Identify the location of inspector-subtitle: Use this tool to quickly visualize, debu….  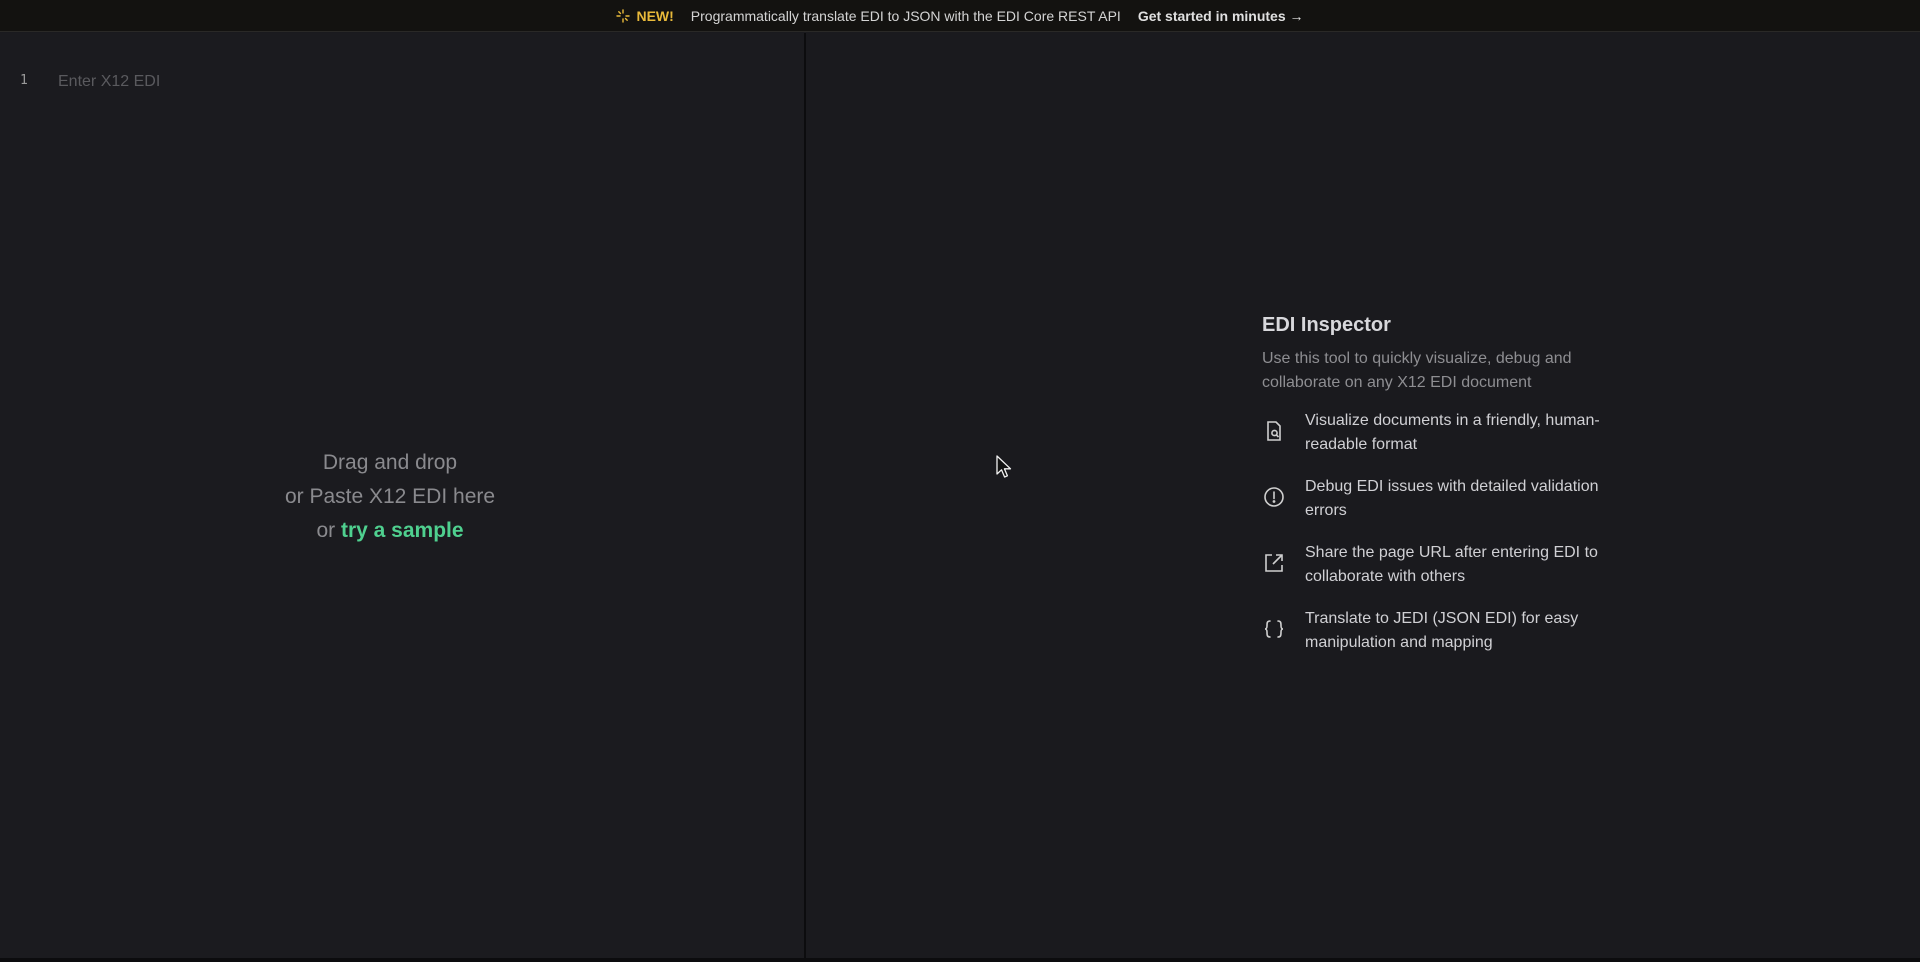
(1417, 370).